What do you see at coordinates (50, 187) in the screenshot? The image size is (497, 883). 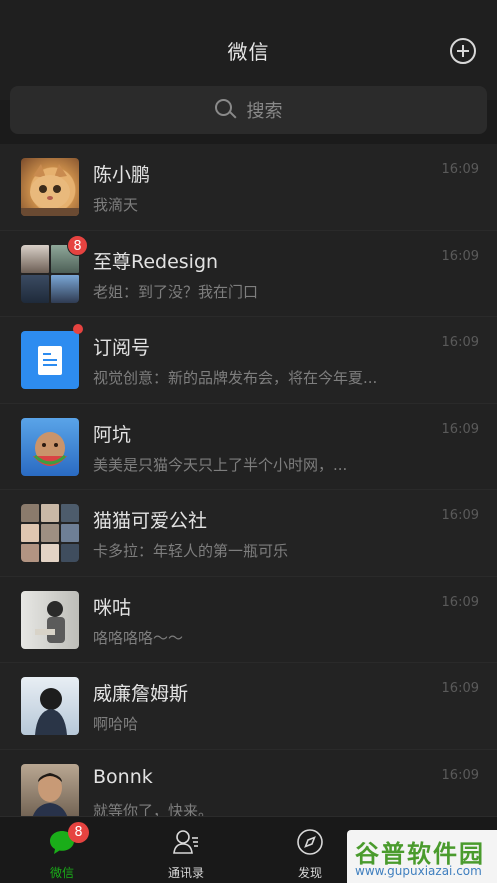 I see `cat-avatar` at bounding box center [50, 187].